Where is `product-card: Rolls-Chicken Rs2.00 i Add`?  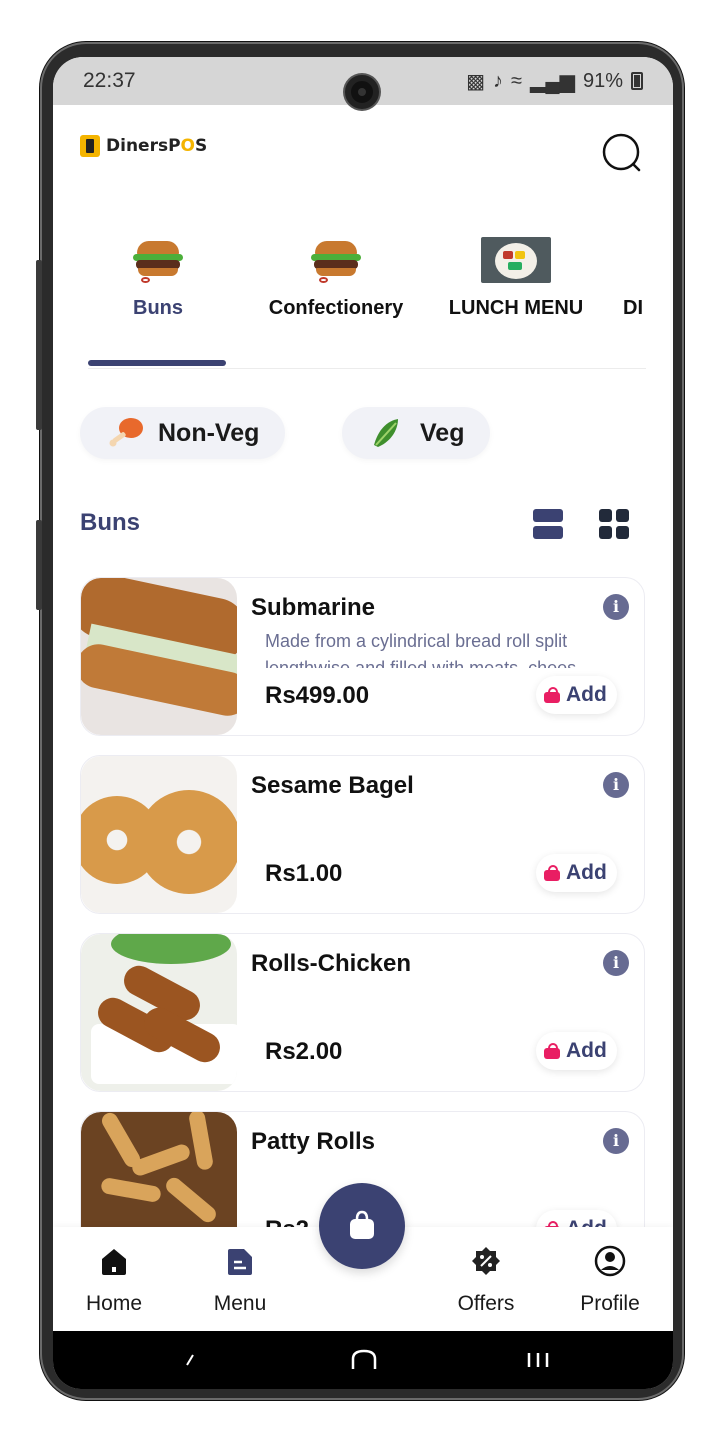 product-card: Rolls-Chicken Rs2.00 i Add is located at coordinates (362, 1012).